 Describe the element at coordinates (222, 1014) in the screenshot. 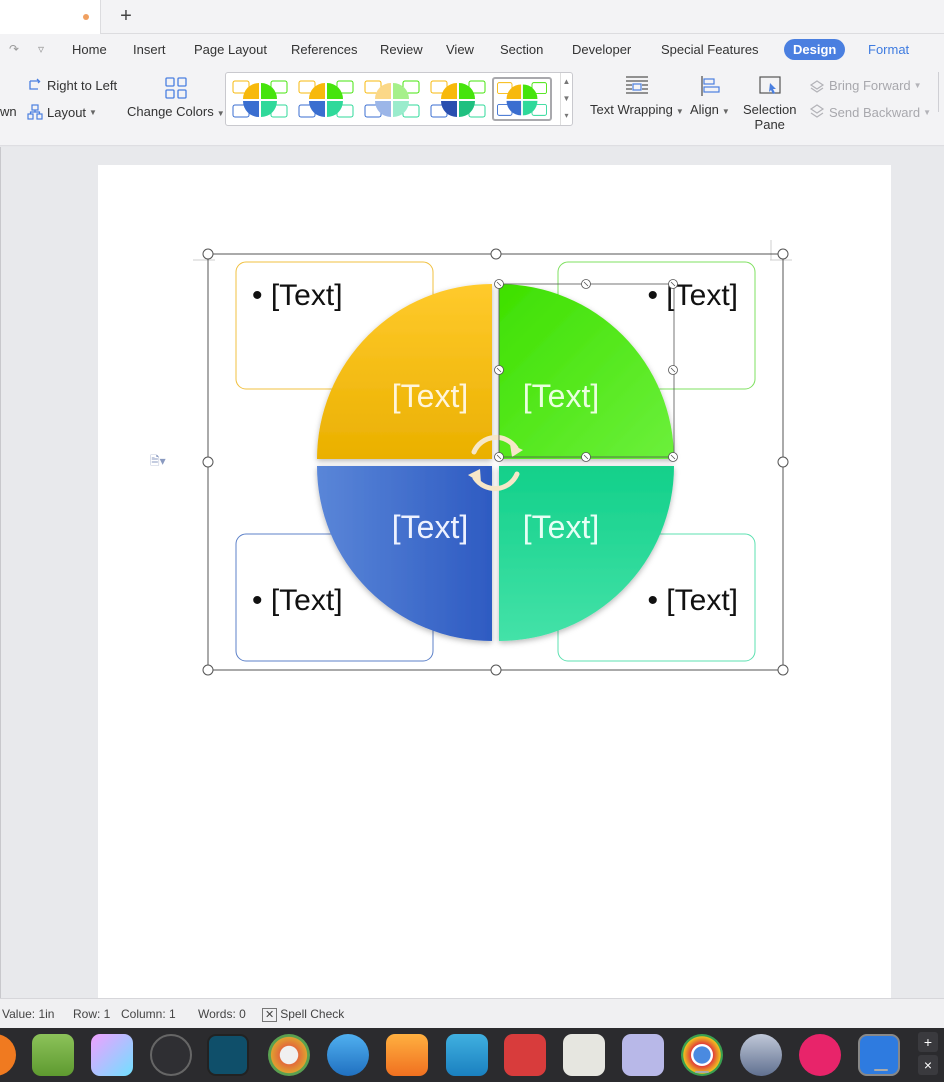

I see `status-words: Words: 0` at that location.